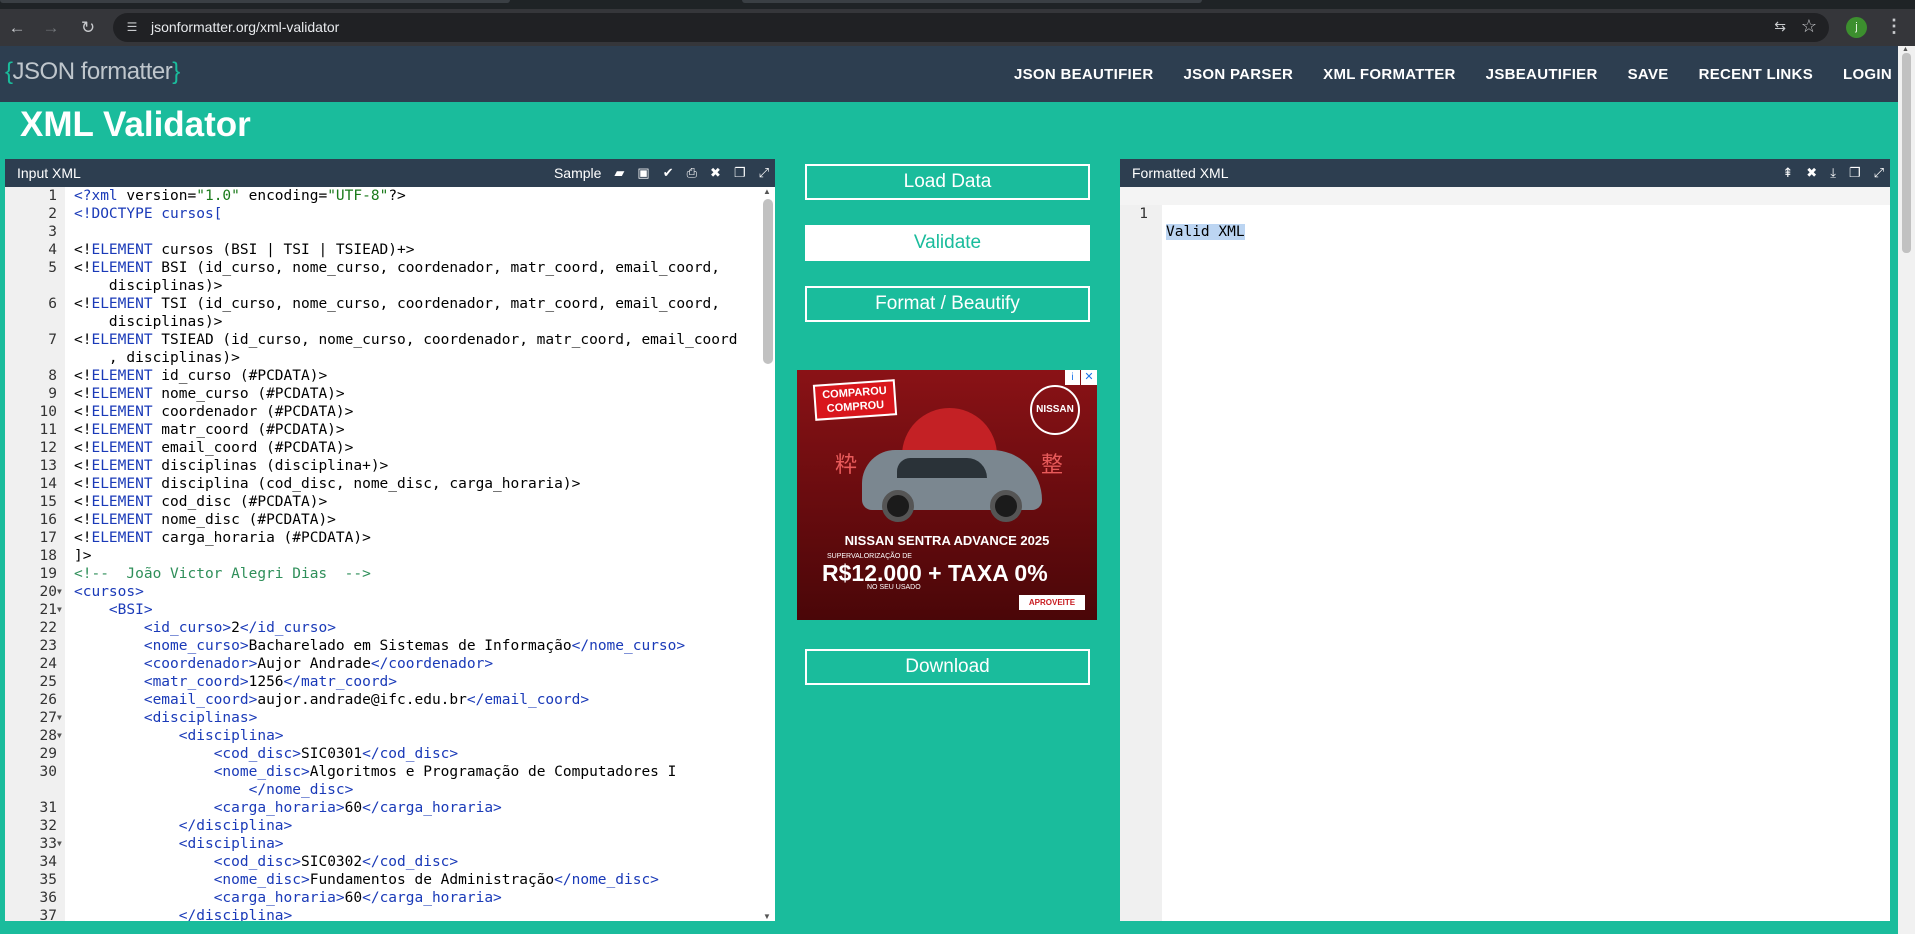 This screenshot has width=1915, height=934. I want to click on editor-scrollbar-thumb, so click(768, 281).